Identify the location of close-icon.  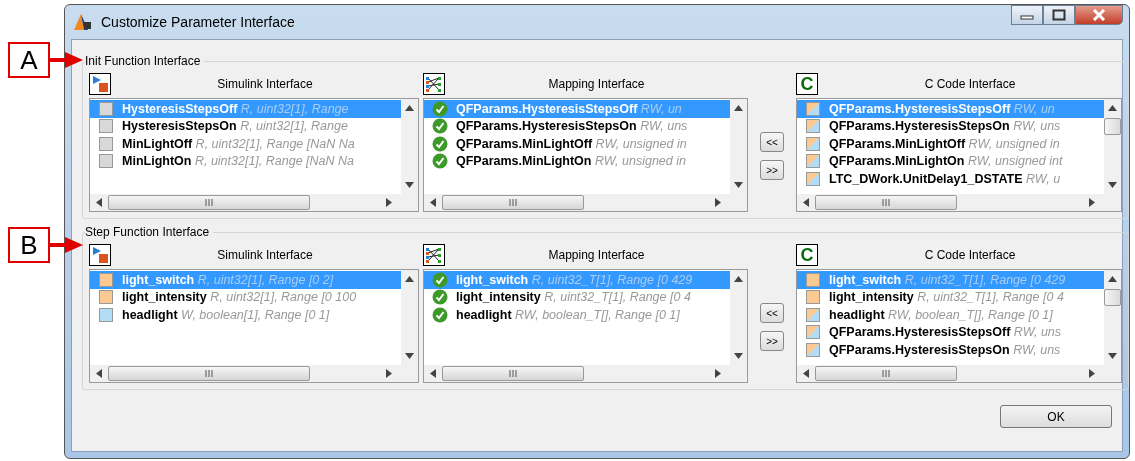
(1099, 15).